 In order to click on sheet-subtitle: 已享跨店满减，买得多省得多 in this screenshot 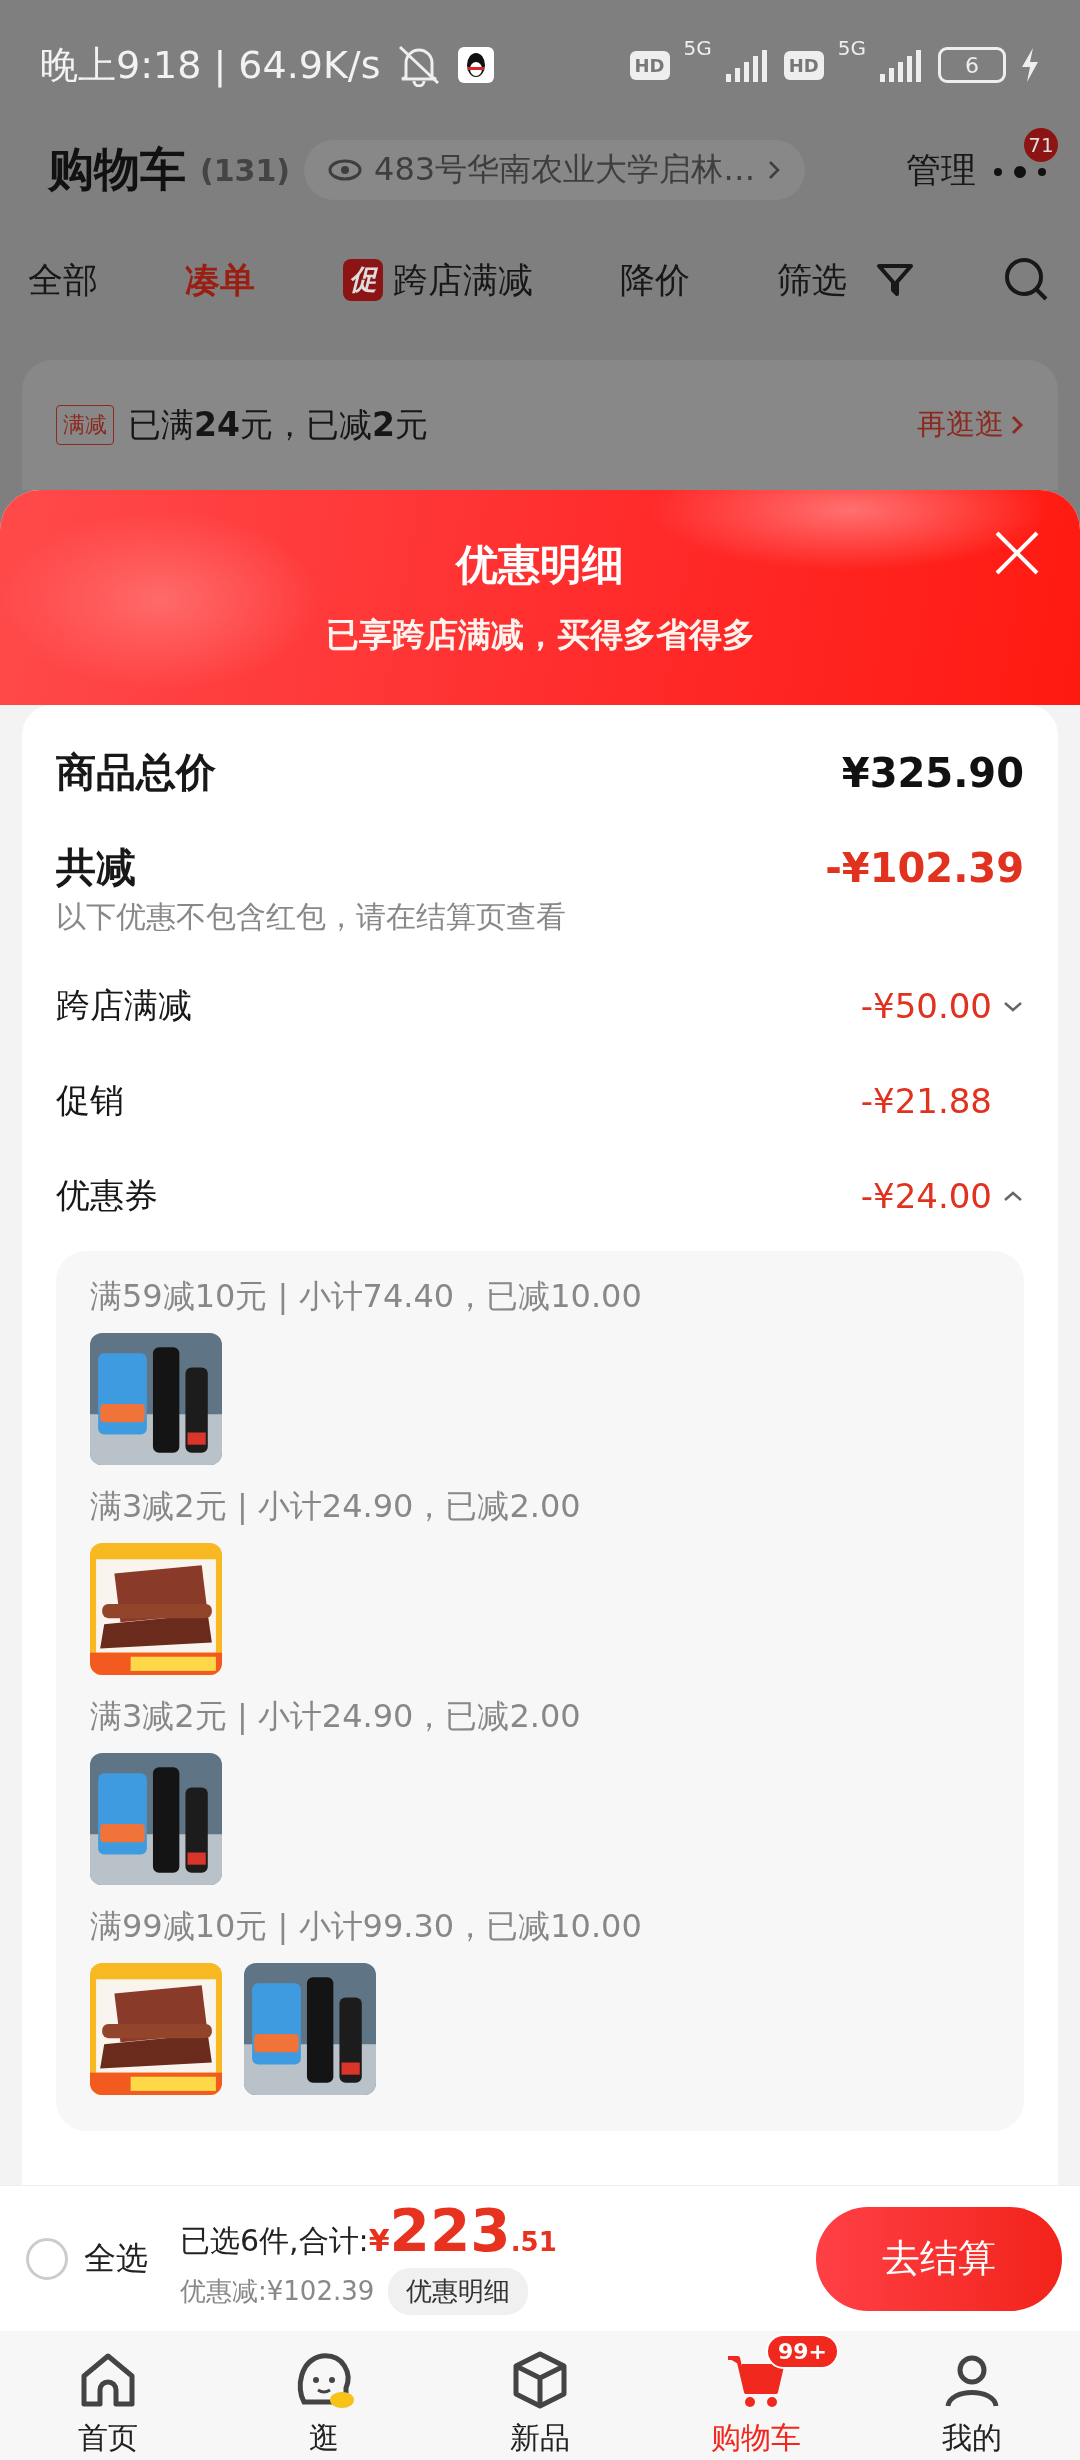, I will do `click(540, 635)`.